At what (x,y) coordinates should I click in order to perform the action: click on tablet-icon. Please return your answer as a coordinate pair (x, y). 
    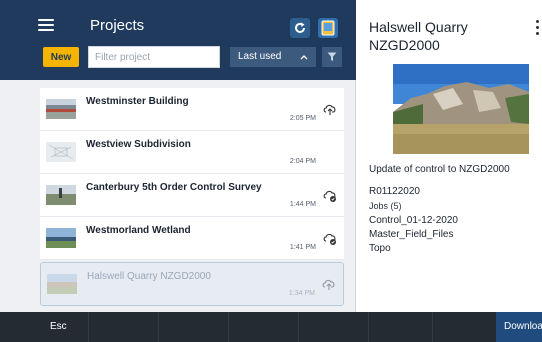
    Looking at the image, I should click on (328, 28).